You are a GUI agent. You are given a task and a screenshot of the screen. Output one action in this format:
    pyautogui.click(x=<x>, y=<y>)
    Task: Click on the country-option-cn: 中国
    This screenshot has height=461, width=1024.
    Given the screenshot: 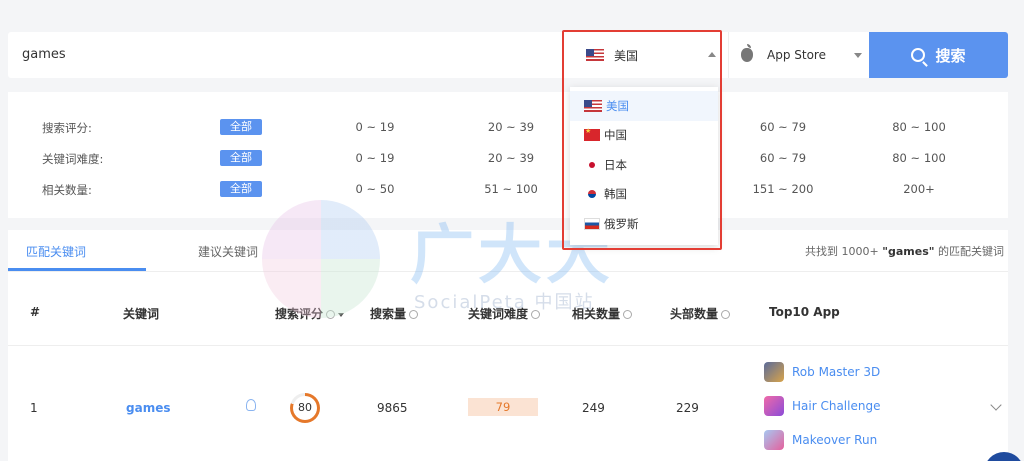 What is the action you would take?
    pyautogui.click(x=644, y=136)
    